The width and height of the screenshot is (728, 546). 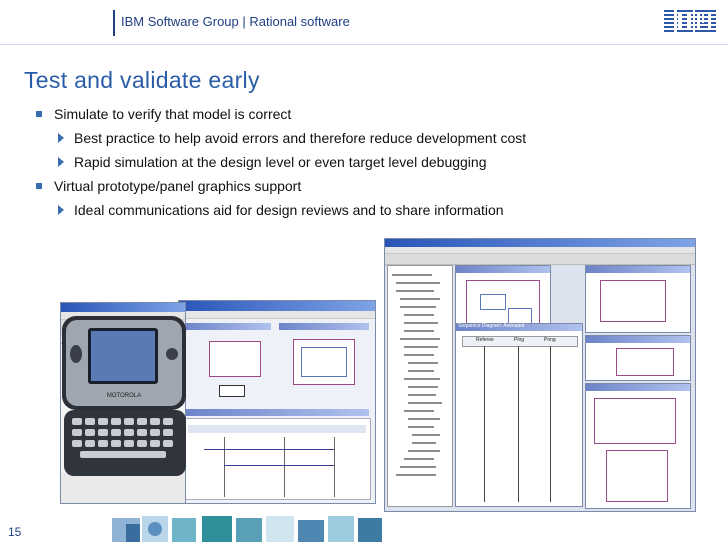 What do you see at coordinates (15, 532) in the screenshot?
I see `page-number: 15` at bounding box center [15, 532].